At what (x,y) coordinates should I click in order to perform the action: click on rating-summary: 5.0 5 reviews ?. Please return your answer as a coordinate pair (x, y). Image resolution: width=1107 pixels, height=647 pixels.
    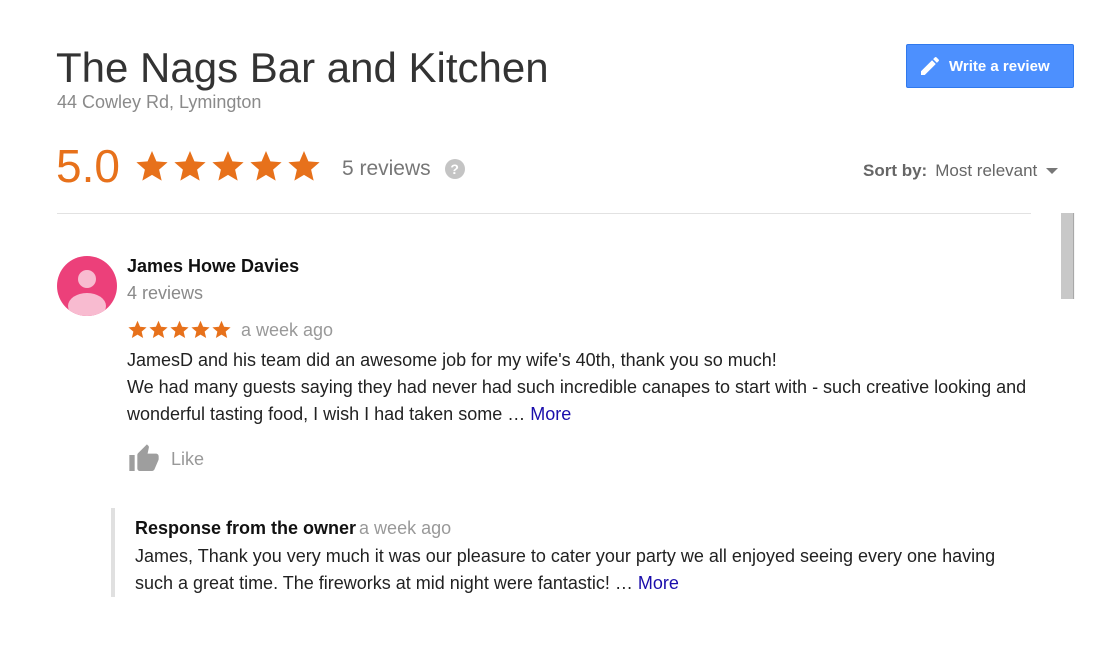
    Looking at the image, I should click on (260, 166).